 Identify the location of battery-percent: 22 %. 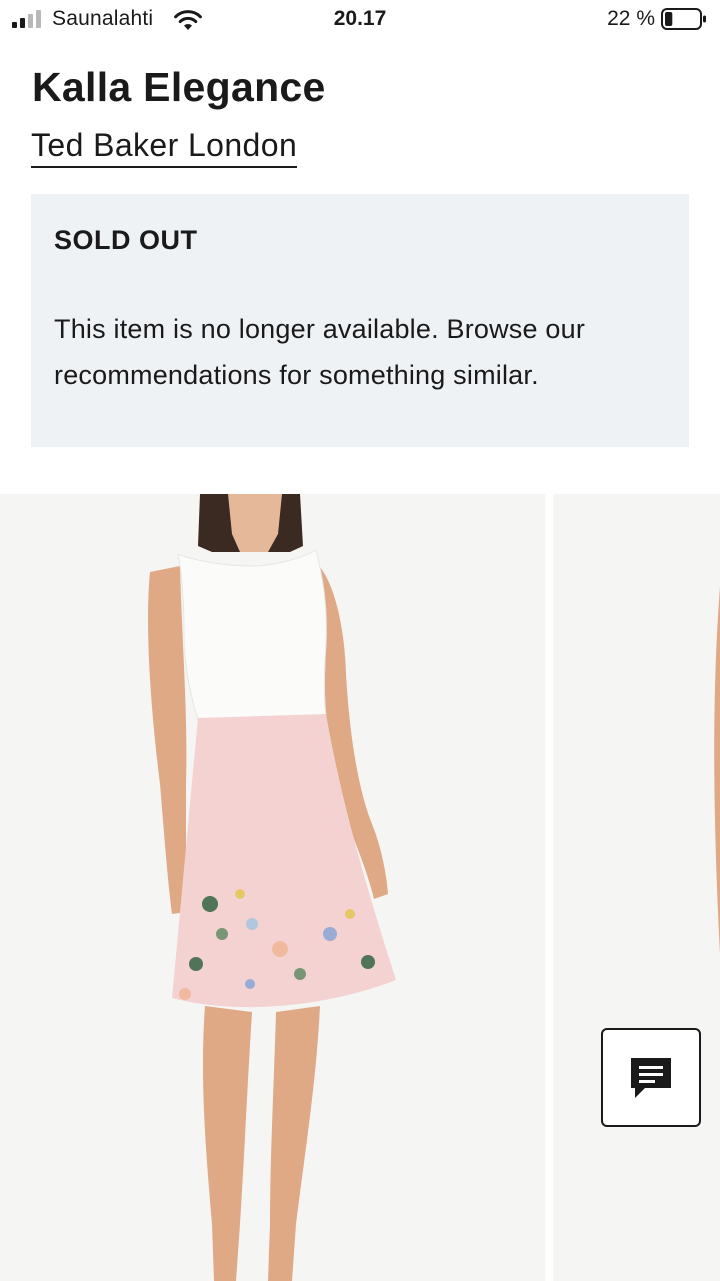
(631, 18).